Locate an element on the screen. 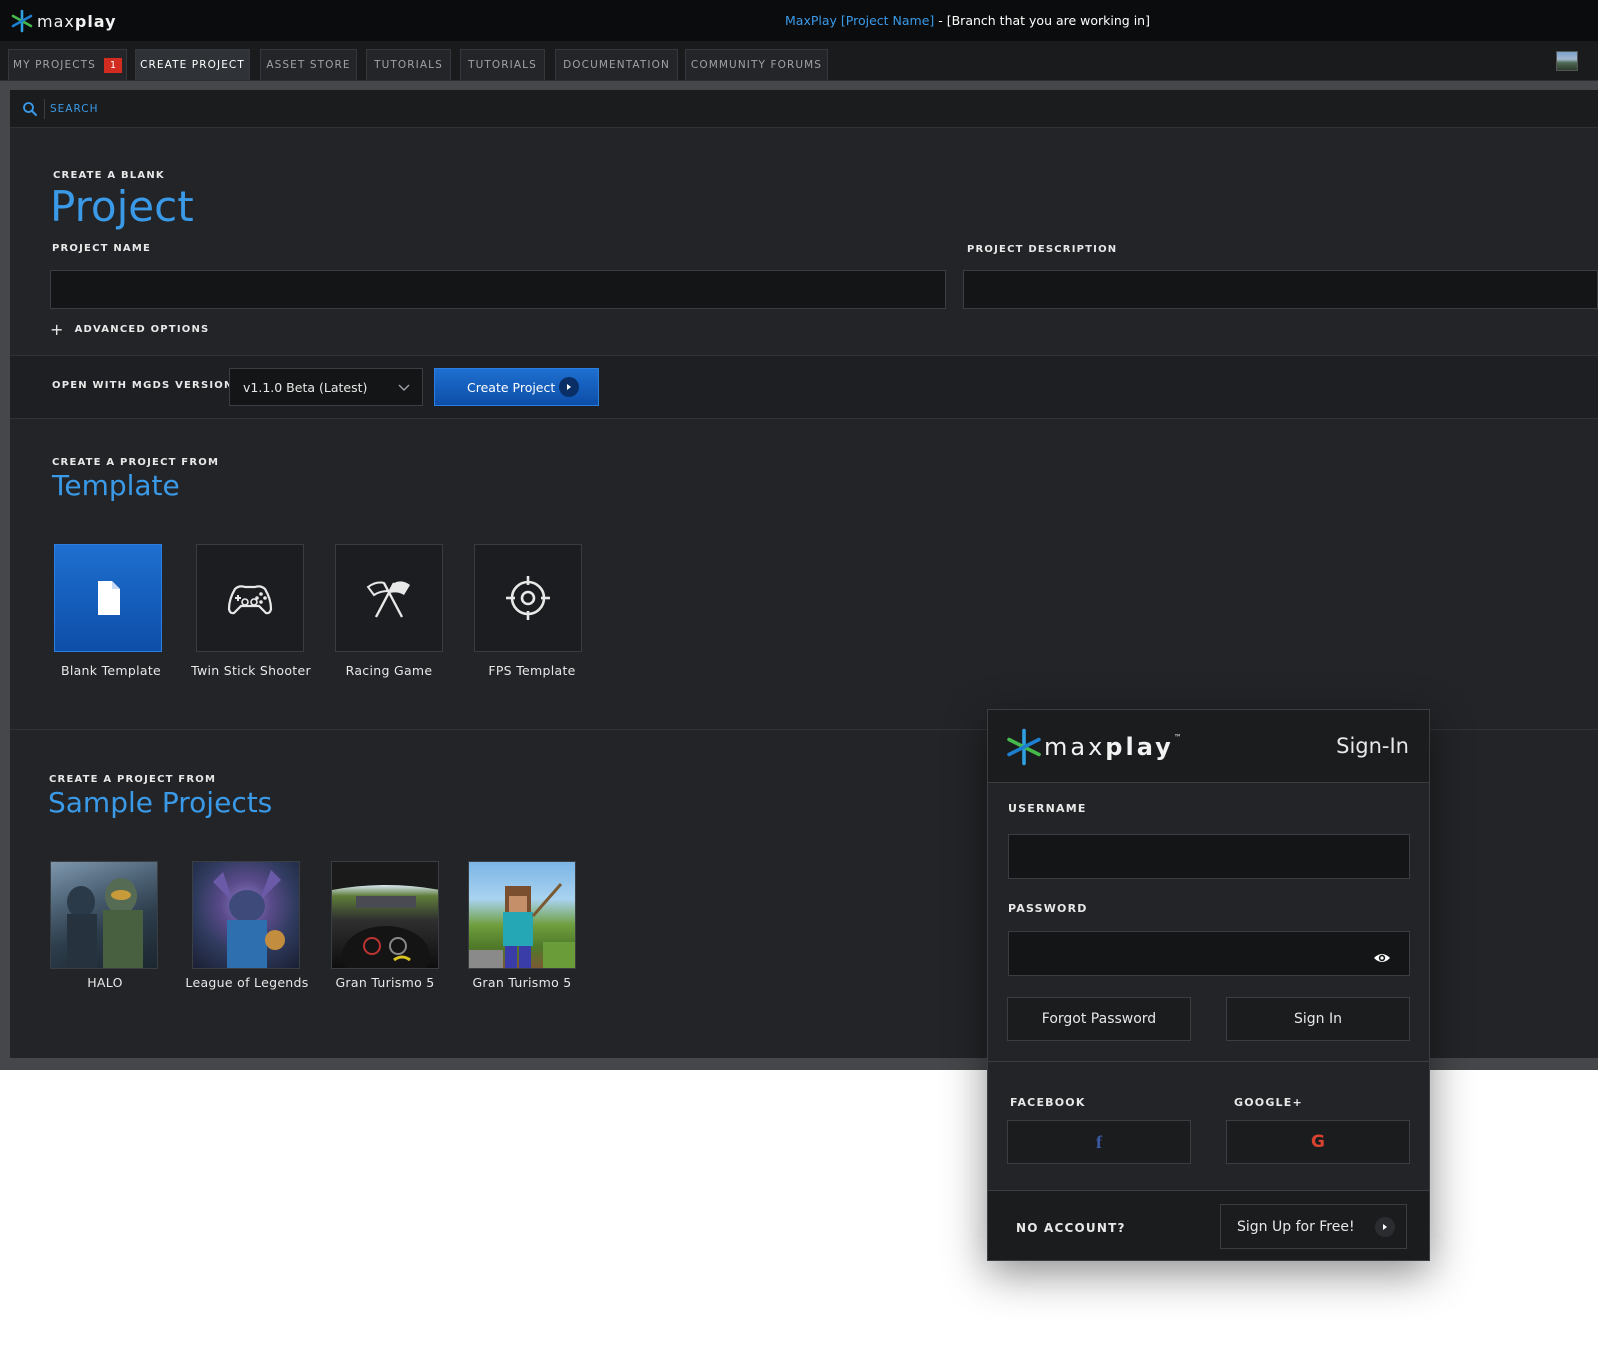  facebook-login-button: f is located at coordinates (1099, 1142).